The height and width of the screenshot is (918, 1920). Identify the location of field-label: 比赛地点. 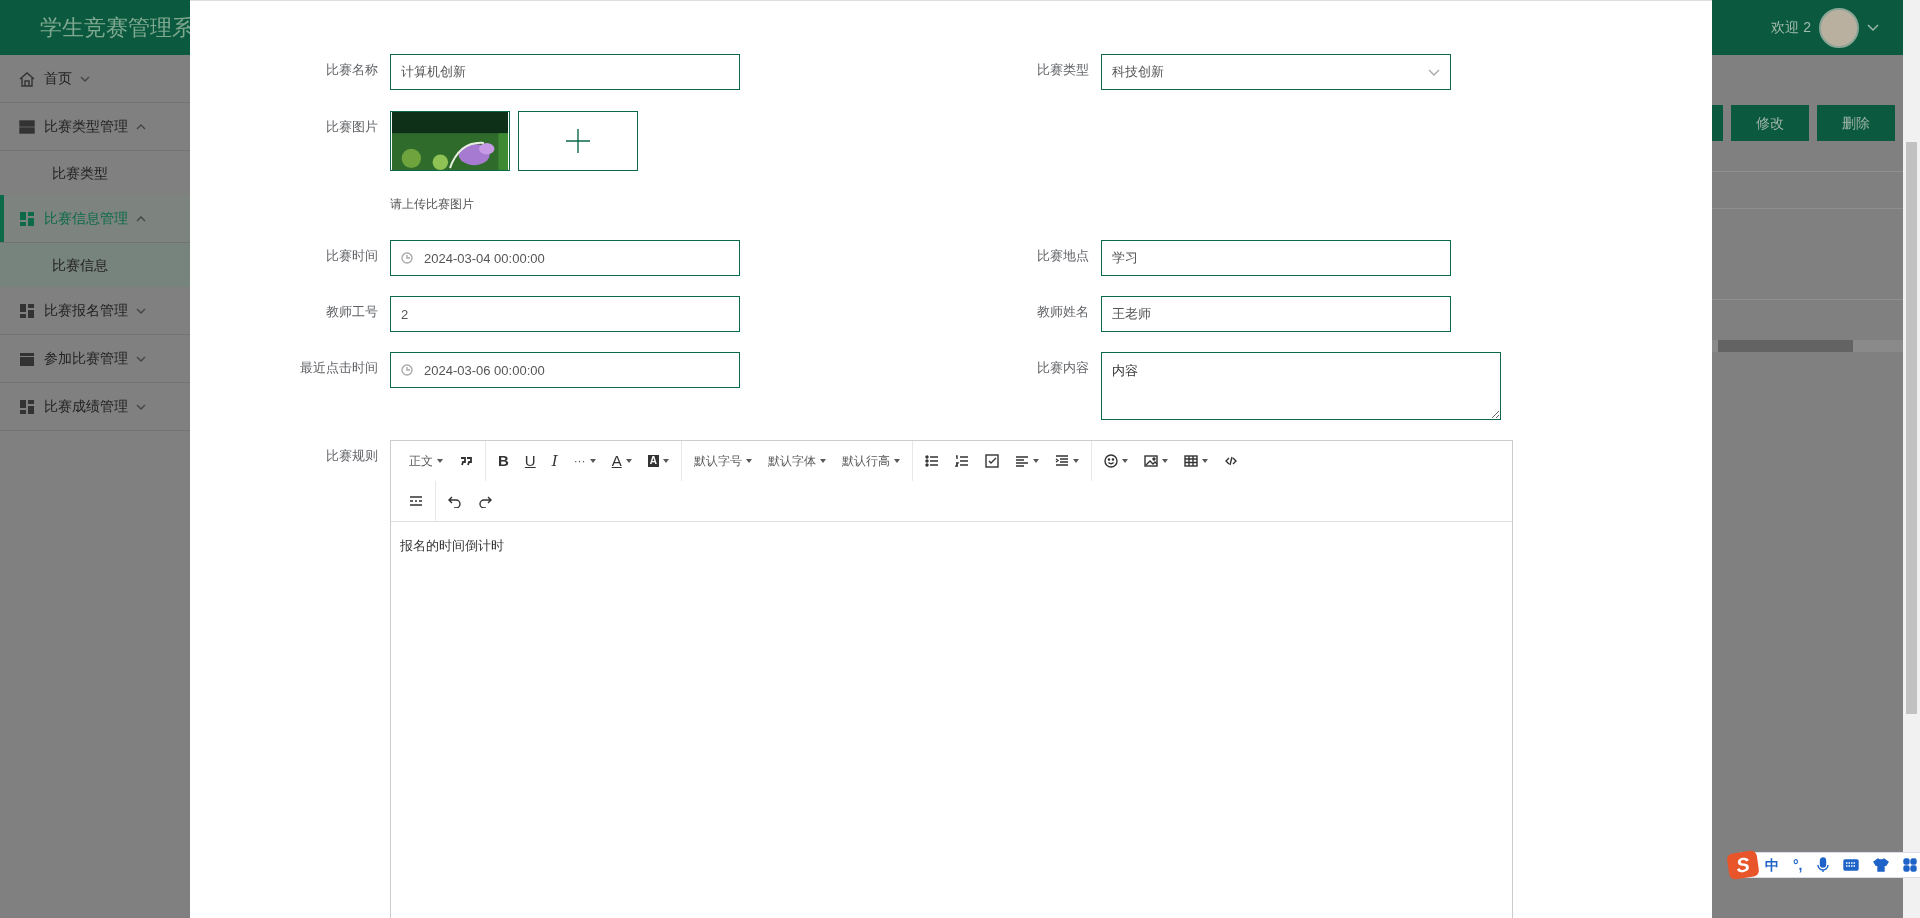
(1062, 256).